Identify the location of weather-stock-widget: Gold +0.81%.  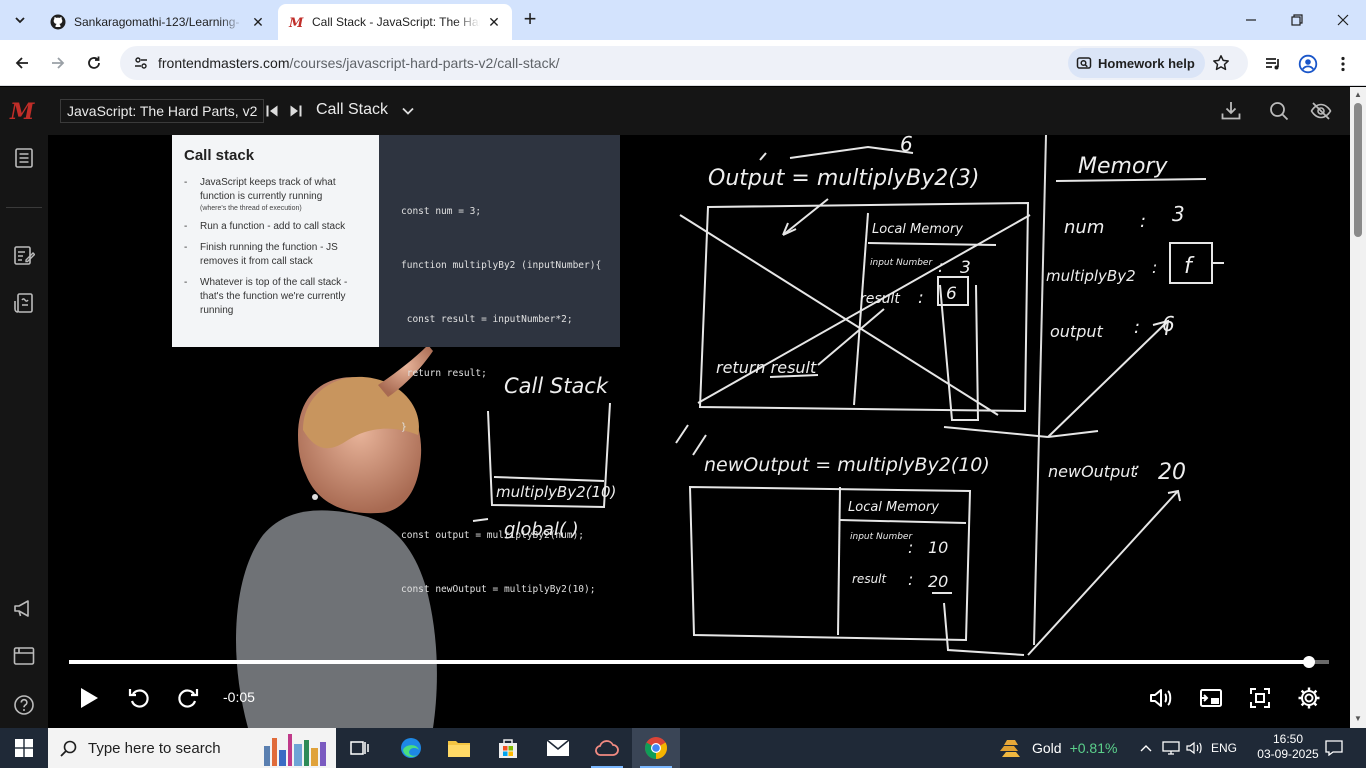
(1057, 748).